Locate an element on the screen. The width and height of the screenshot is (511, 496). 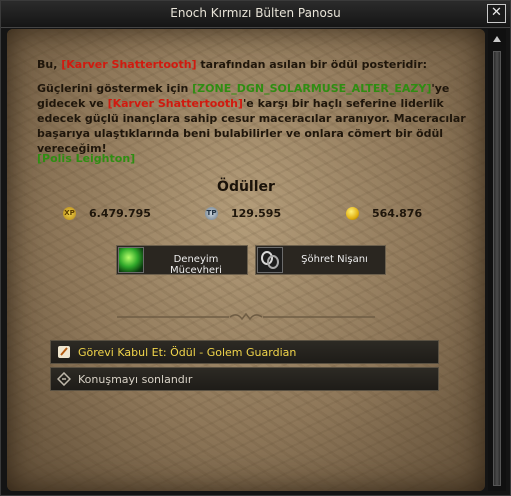
reward-item-label: Şöhret Nişanı is located at coordinates (334, 259).